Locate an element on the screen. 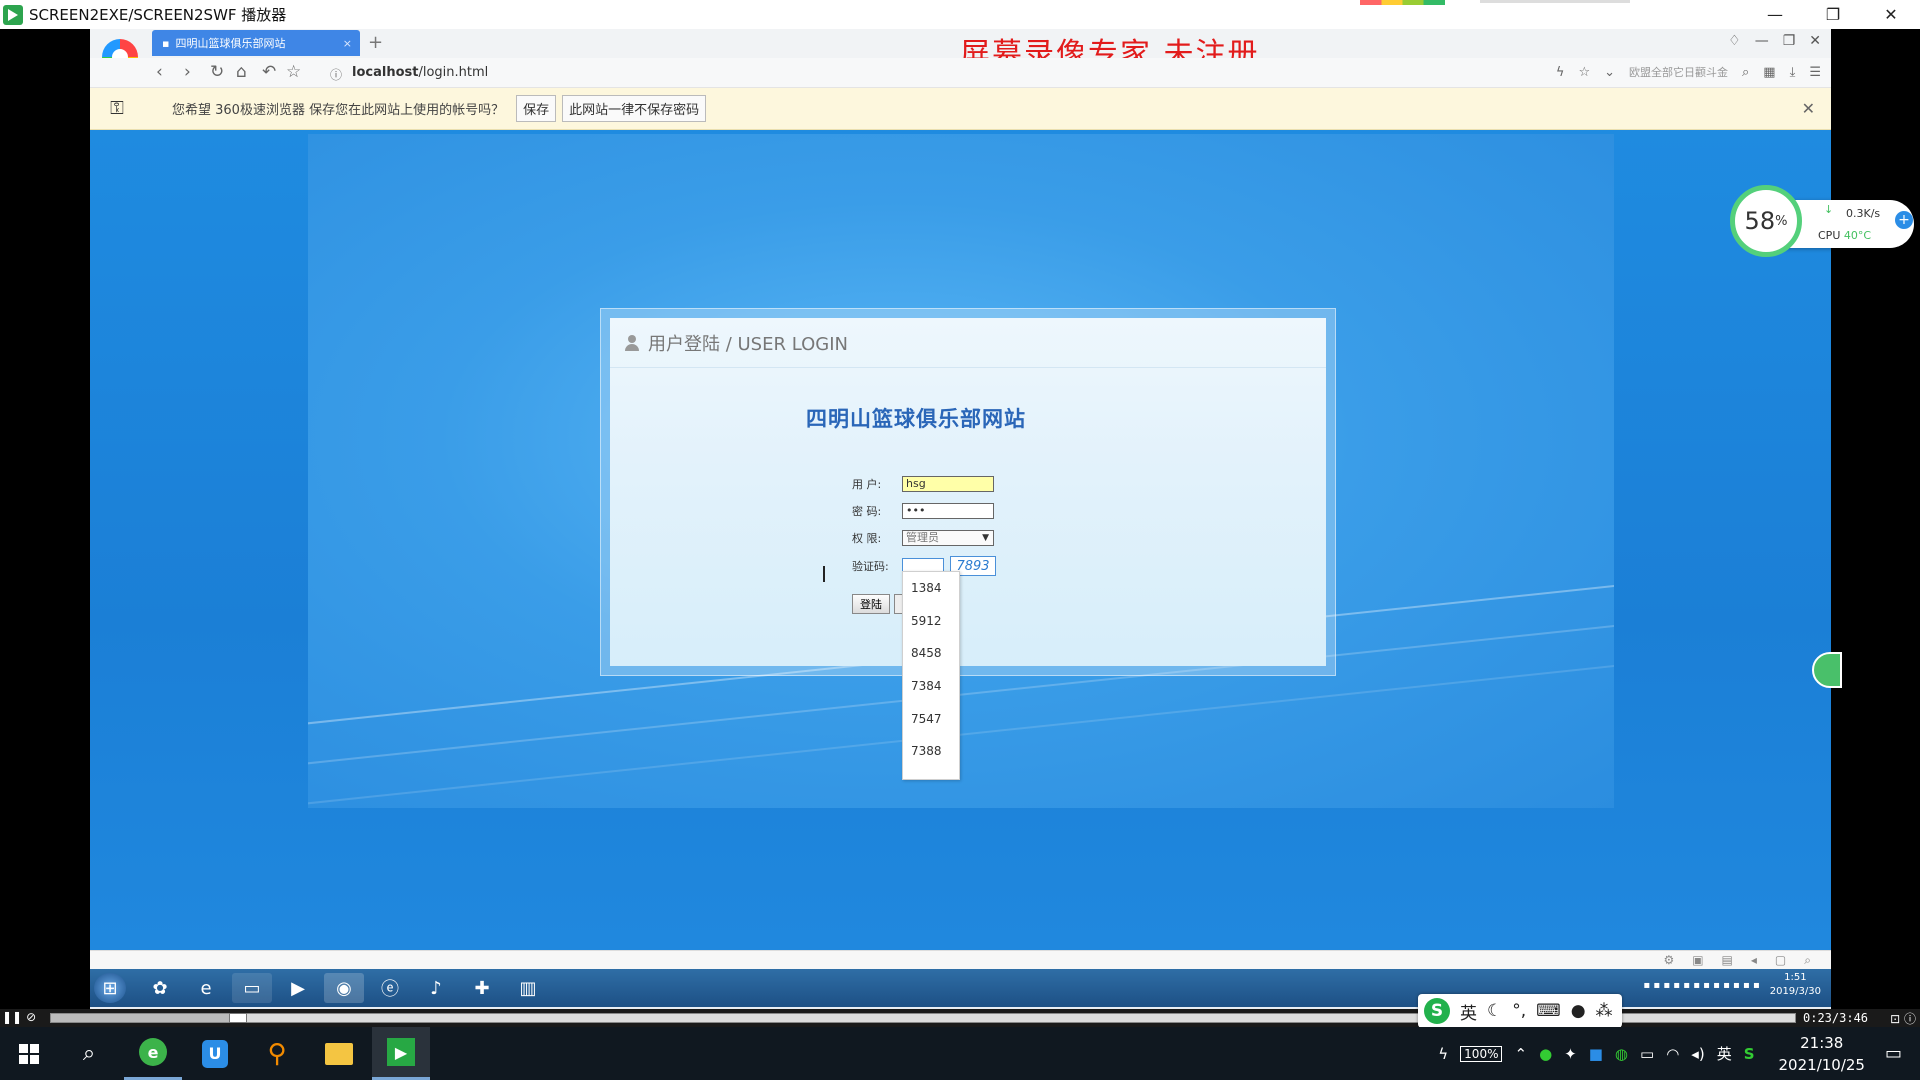 The image size is (1920, 1080). browser-close-button: ✕ is located at coordinates (1815, 41).